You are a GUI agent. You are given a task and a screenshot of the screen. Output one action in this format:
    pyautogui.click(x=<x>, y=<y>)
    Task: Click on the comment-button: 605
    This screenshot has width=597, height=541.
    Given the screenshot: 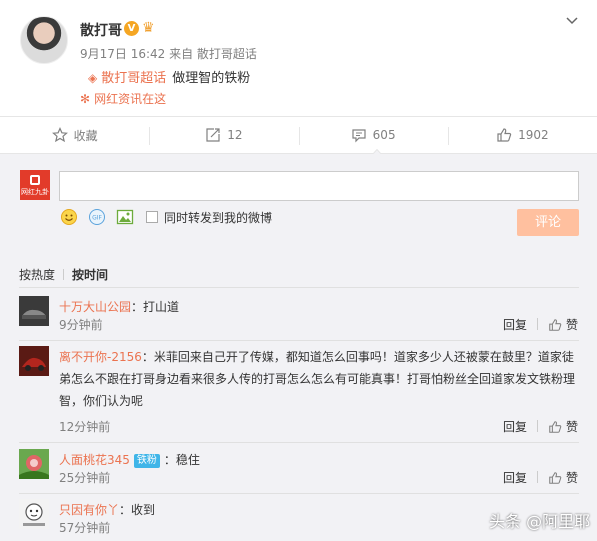 What is the action you would take?
    pyautogui.click(x=373, y=135)
    